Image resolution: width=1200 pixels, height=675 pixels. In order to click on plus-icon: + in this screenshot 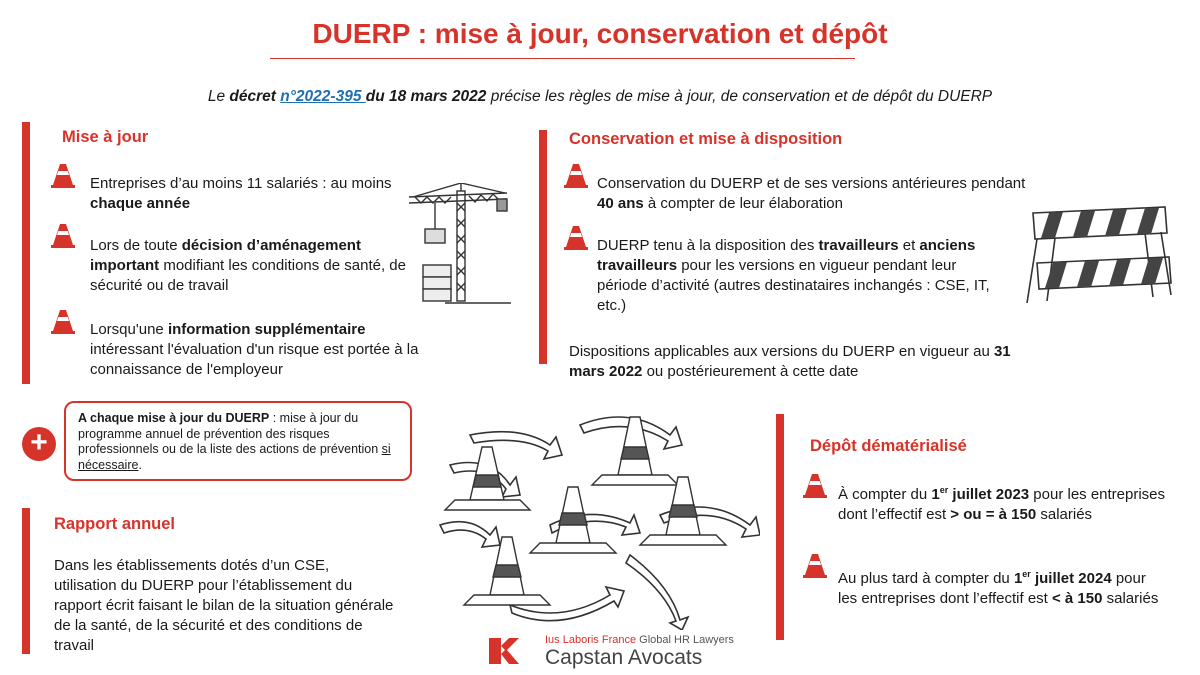, I will do `click(39, 444)`.